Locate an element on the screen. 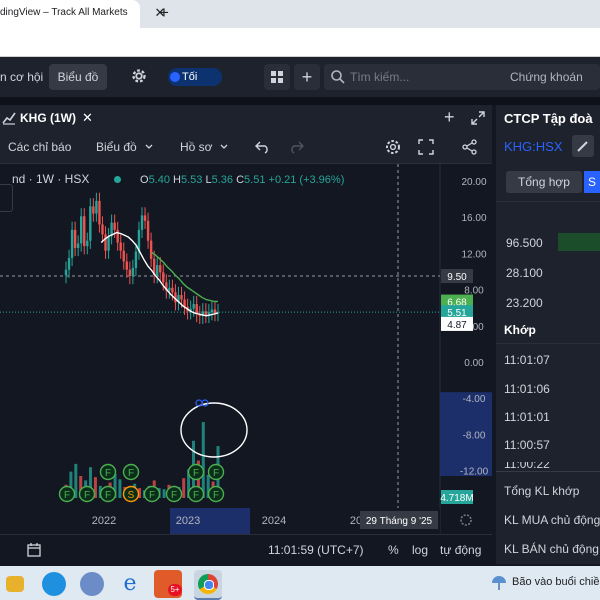 This screenshot has width=600, height=600. chart-nav-button: Biểu đồ is located at coordinates (78, 77).